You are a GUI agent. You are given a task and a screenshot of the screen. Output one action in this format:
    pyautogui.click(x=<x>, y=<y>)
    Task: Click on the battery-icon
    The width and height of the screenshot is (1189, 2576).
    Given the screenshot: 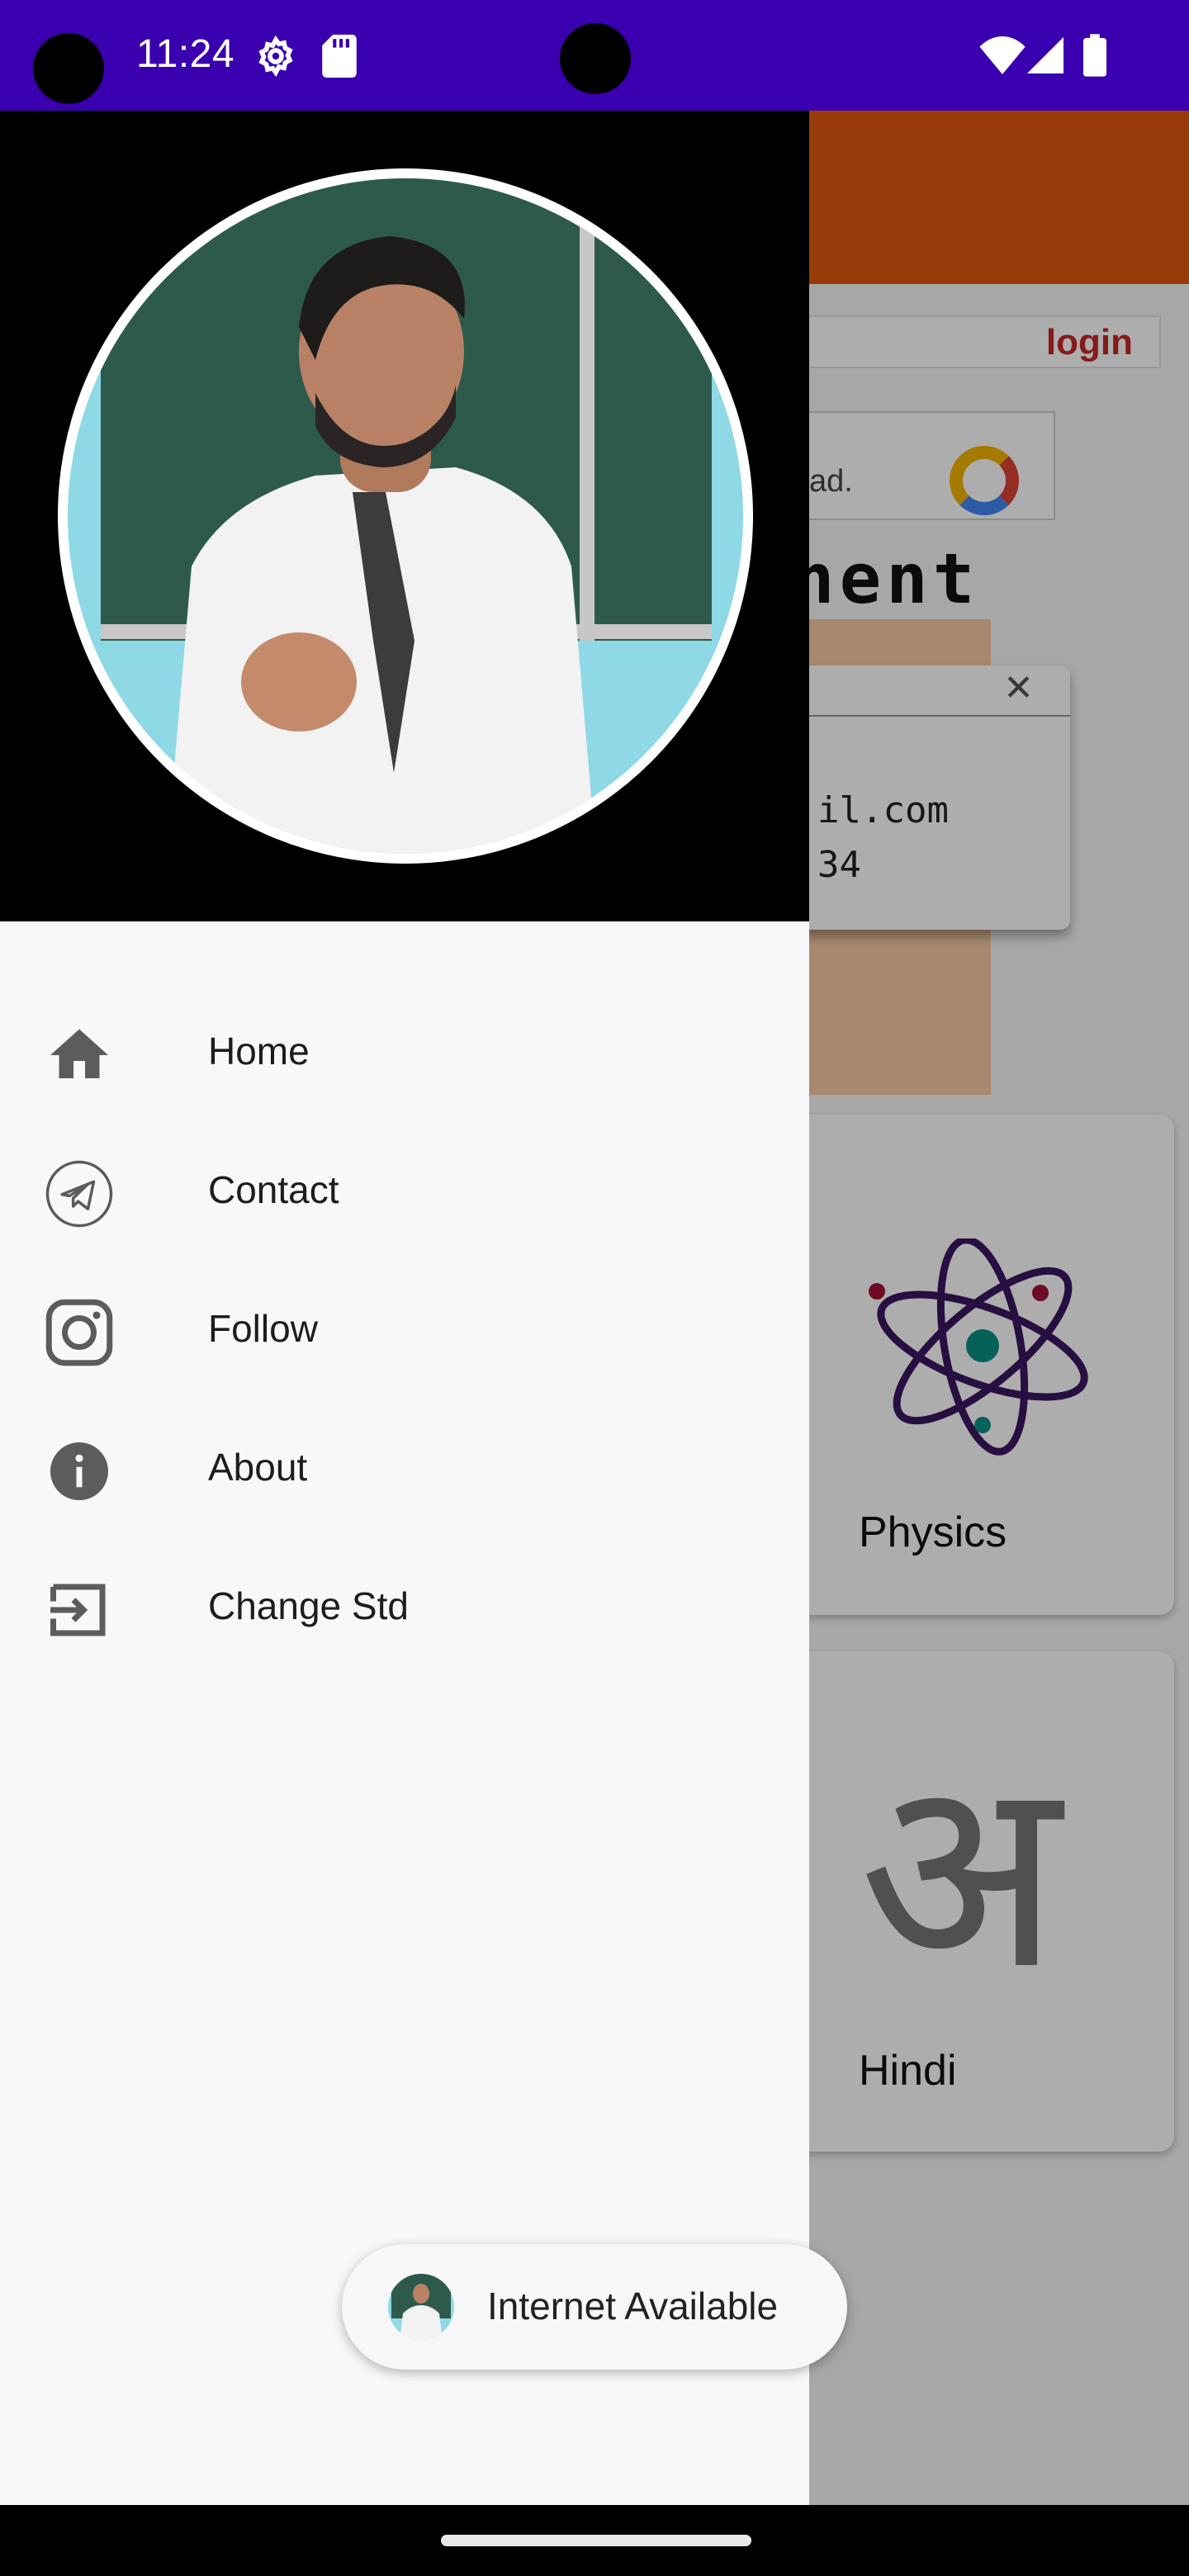 What is the action you would take?
    pyautogui.click(x=1094, y=55)
    